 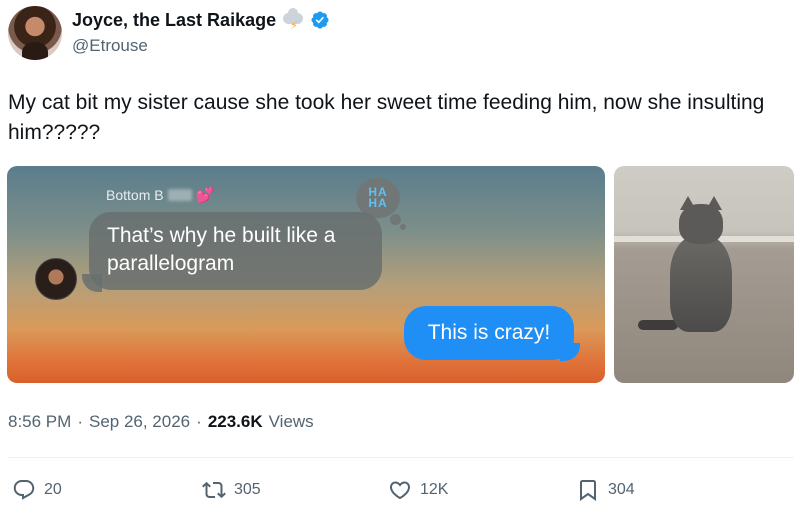 I want to click on author-display-name: Joyce, the Last Raikage, so click(x=174, y=20).